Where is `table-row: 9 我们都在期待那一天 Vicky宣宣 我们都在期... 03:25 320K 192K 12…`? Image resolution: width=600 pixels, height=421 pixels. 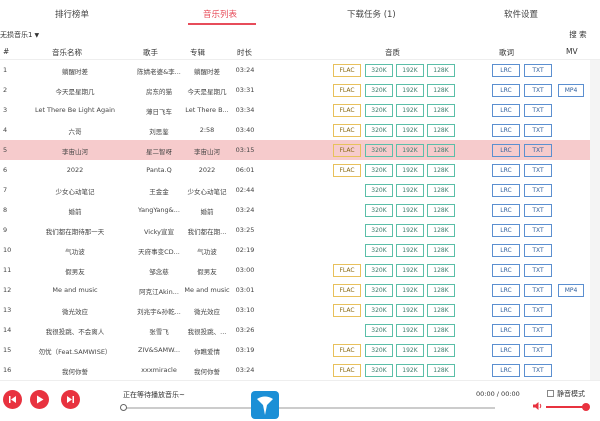 table-row: 9 我们都在期待那一天 Vicky宣宣 我们都在期... 03:25 320K 192K 12… is located at coordinates (295, 230).